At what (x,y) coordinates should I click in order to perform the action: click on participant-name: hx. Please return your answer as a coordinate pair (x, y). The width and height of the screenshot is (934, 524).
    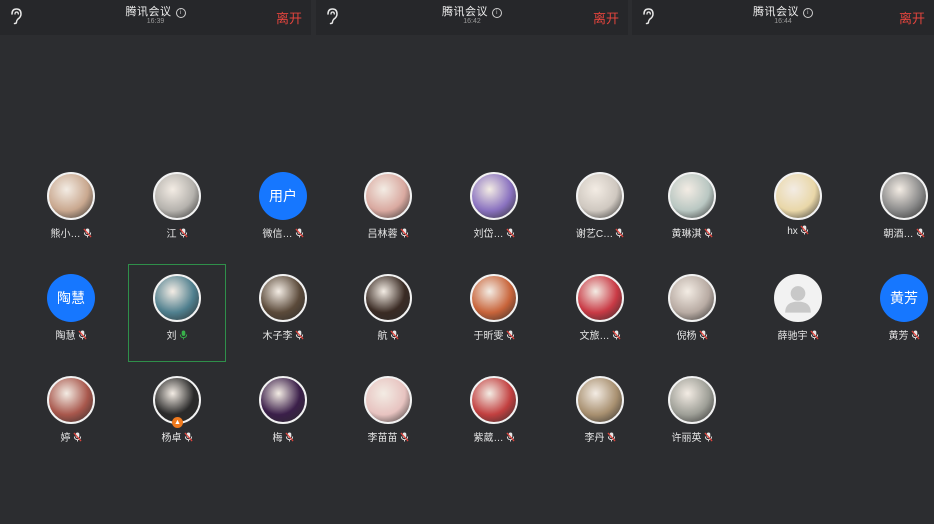
    Looking at the image, I should click on (798, 231).